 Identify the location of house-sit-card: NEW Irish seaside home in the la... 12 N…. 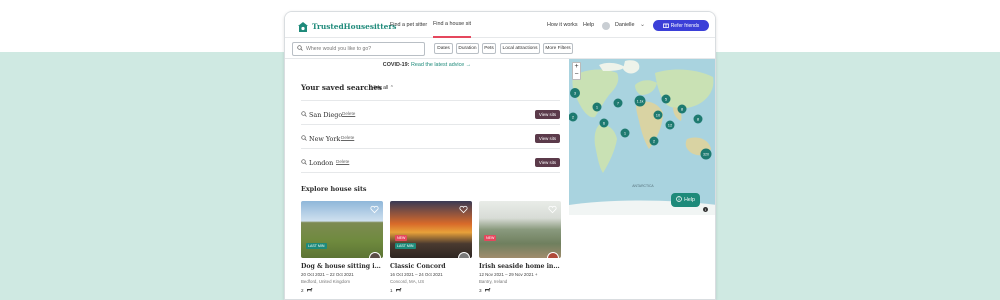
(520, 247).